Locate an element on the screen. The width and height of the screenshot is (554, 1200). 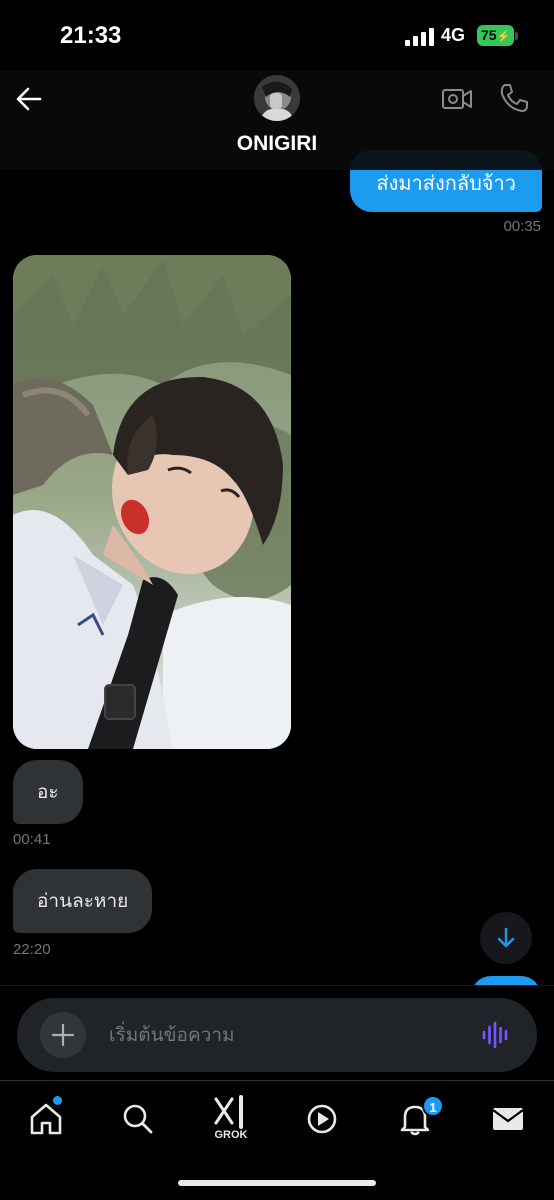
network-type: 4G is located at coordinates (453, 35).